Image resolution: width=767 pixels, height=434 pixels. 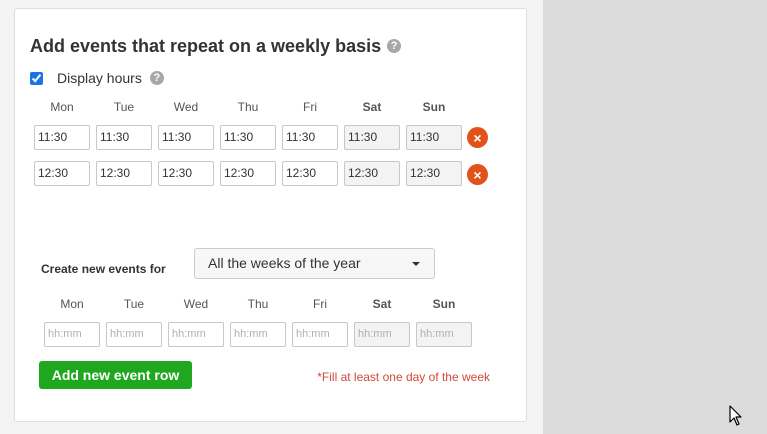 I want to click on time-input-tue: 11:30, so click(x=124, y=137).